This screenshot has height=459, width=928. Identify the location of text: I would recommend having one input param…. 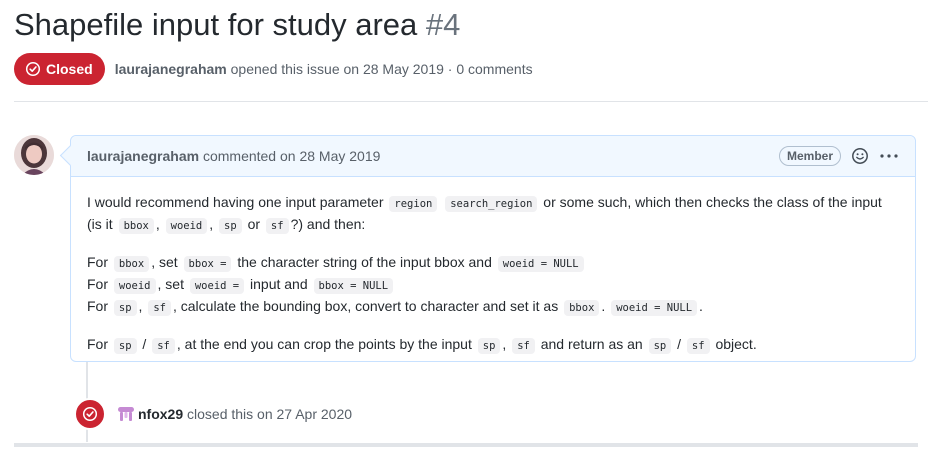
(237, 202).